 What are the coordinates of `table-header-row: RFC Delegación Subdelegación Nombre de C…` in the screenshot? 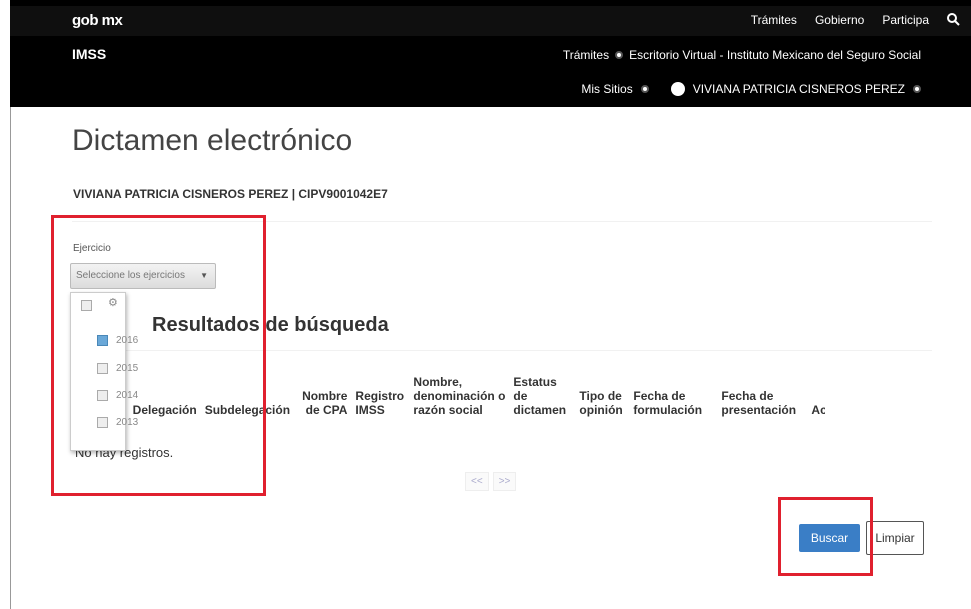 It's located at (462, 396).